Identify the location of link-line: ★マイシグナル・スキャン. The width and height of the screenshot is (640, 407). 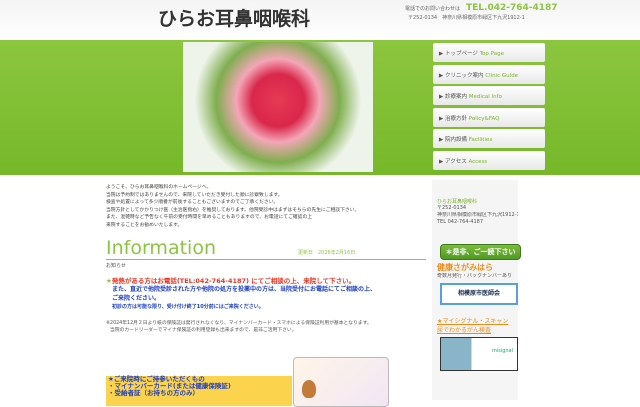
(473, 321).